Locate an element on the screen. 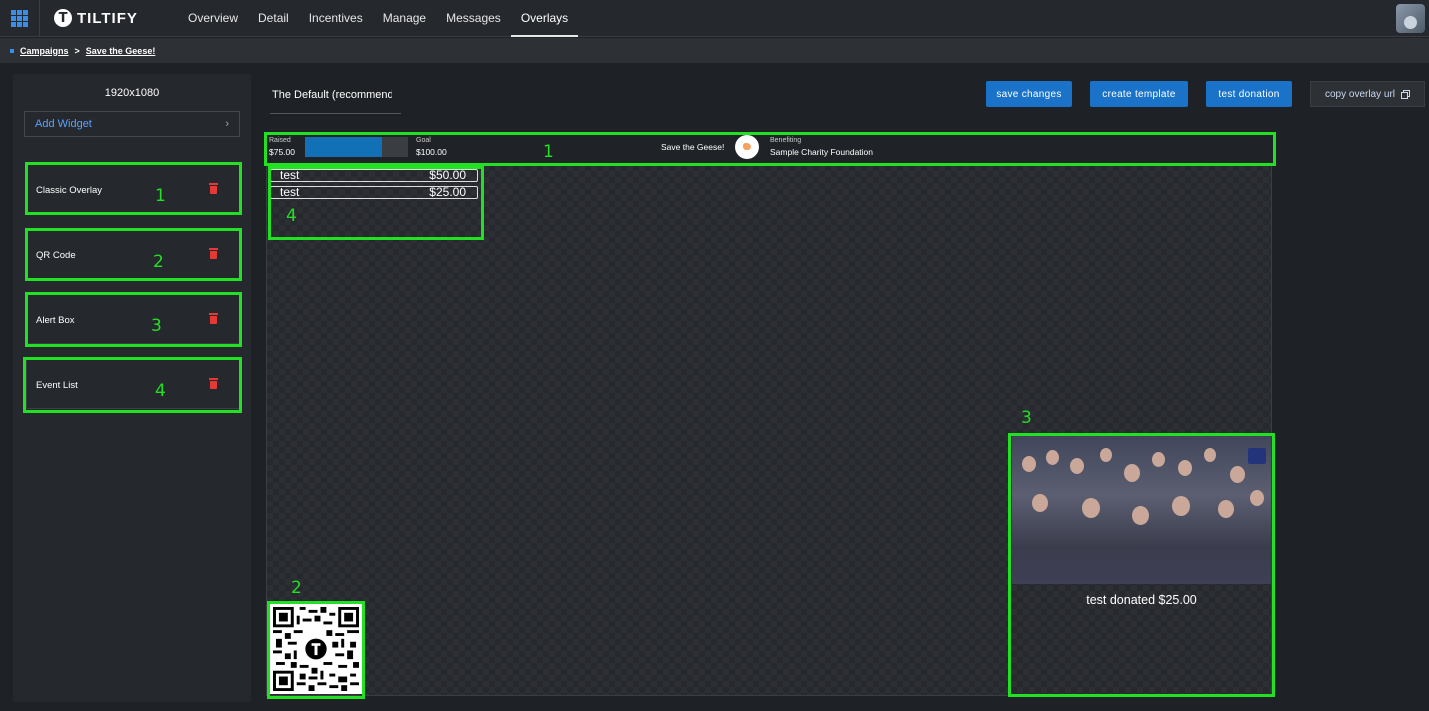 This screenshot has height=711, width=1429. event-amount: $50.00 is located at coordinates (447, 175).